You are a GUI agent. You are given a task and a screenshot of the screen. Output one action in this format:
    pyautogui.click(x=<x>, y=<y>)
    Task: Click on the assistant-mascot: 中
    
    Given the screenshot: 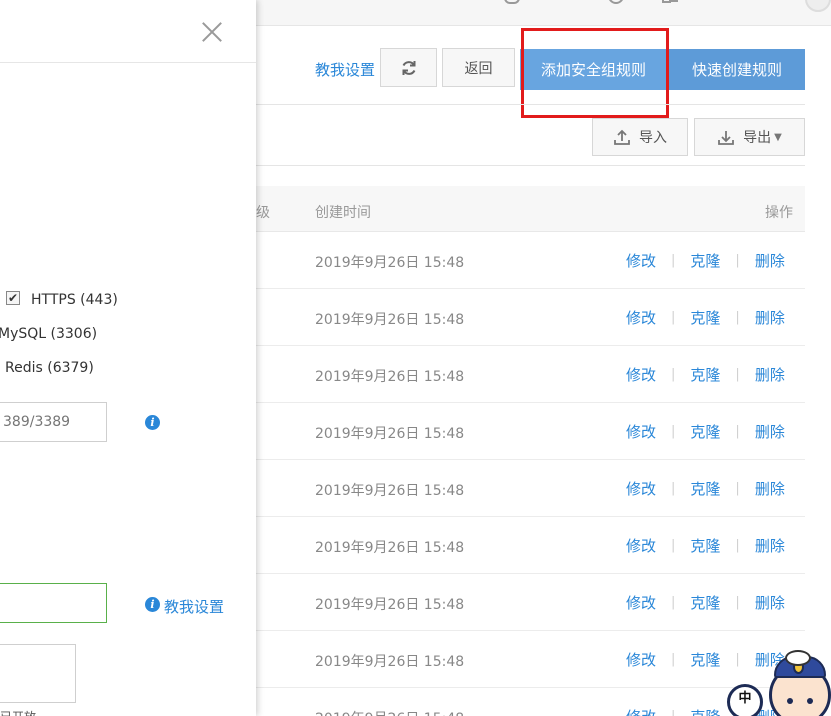 What is the action you would take?
    pyautogui.click(x=779, y=681)
    